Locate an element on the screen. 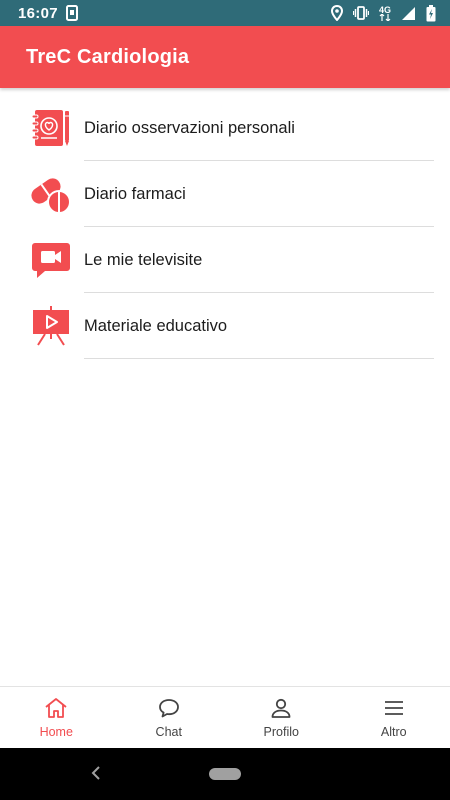  diary-heart-icon is located at coordinates (51, 128).